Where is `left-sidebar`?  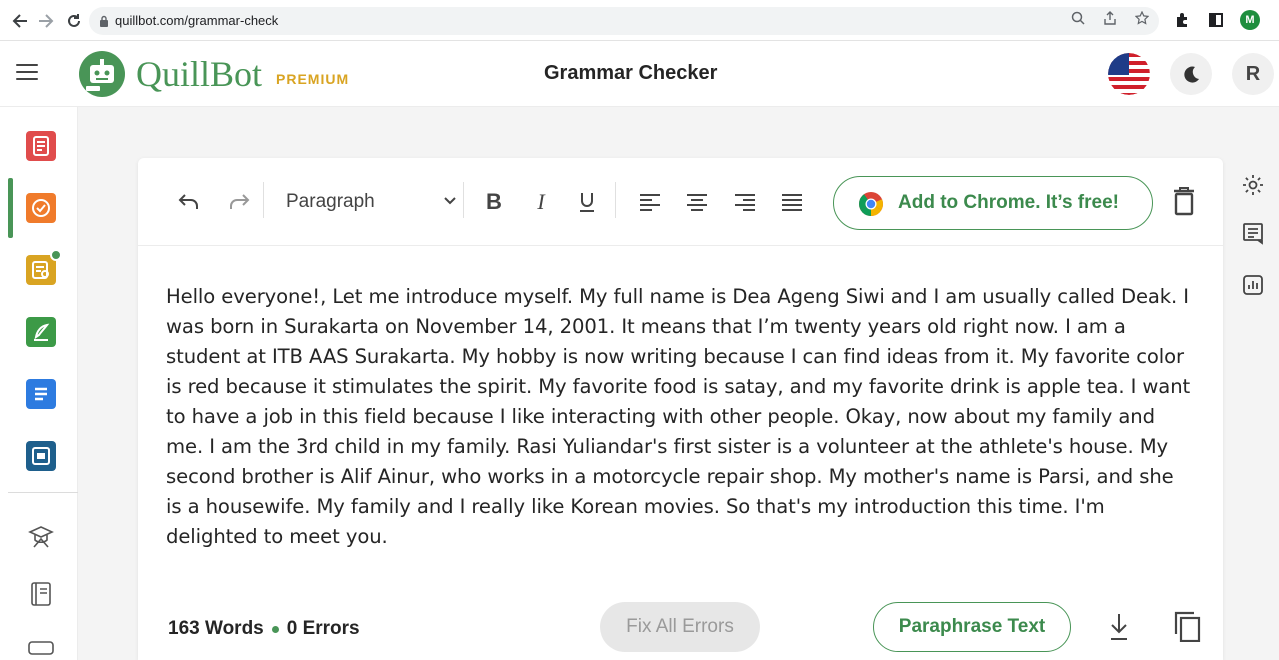 left-sidebar is located at coordinates (39, 383).